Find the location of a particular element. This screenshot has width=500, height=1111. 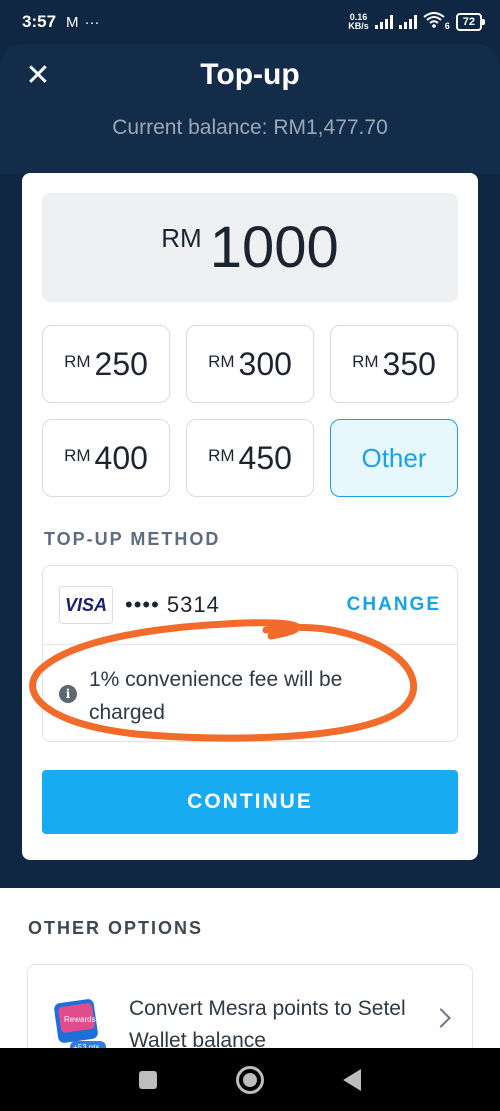

other-options-label: OTHER OPTIONS is located at coordinates (116, 928).